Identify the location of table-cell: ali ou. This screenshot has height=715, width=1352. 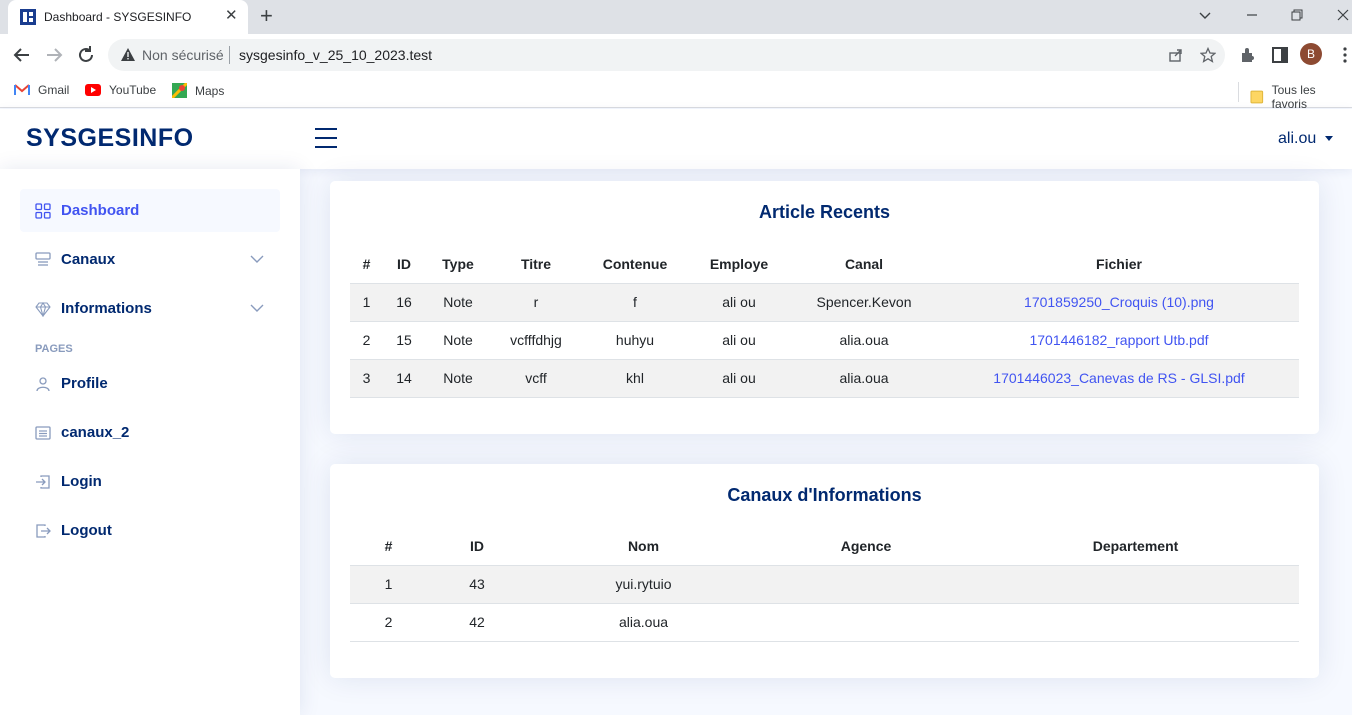
(739, 378).